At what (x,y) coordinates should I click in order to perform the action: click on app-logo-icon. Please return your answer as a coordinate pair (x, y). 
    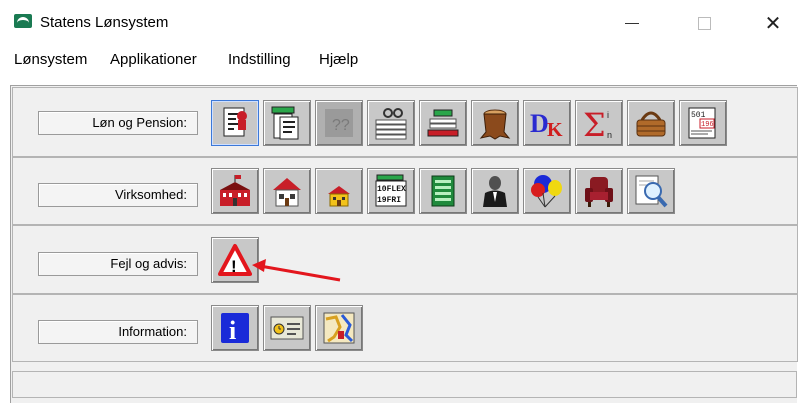
    Looking at the image, I should click on (23, 21).